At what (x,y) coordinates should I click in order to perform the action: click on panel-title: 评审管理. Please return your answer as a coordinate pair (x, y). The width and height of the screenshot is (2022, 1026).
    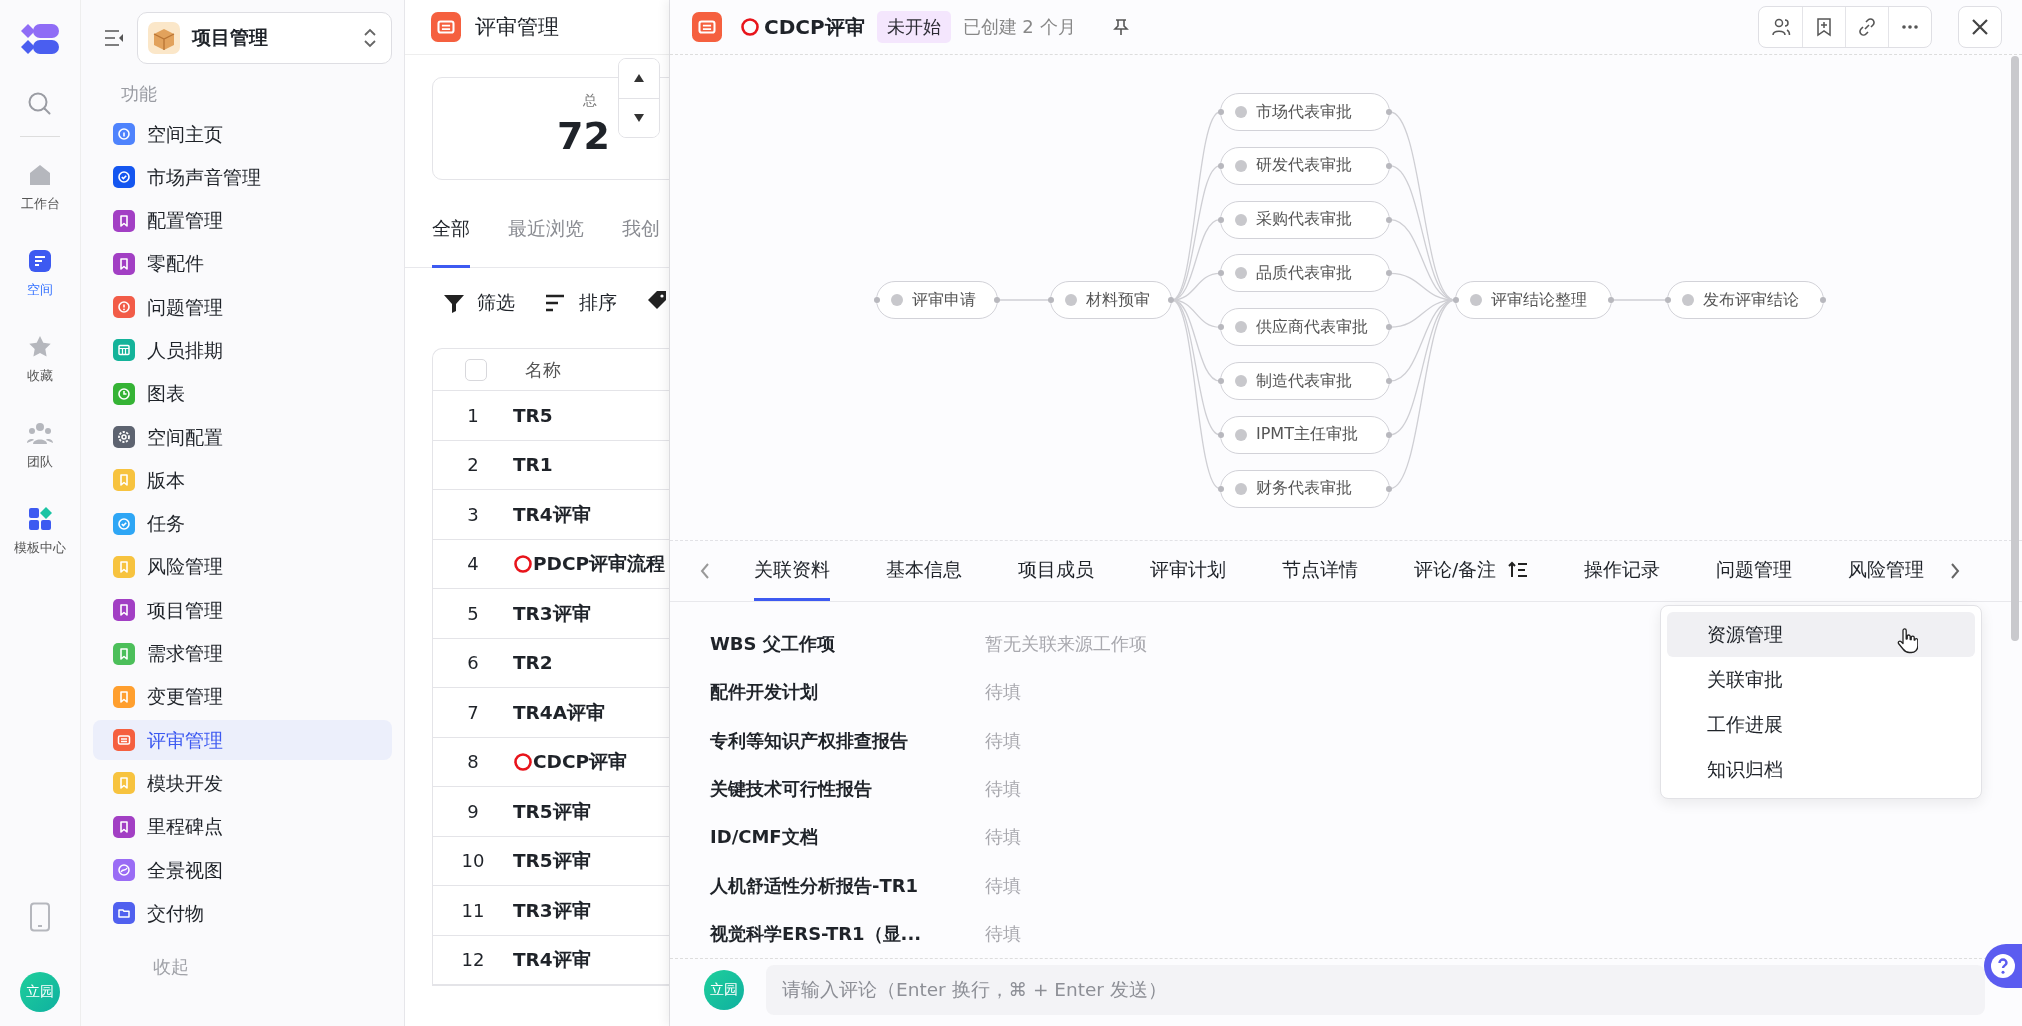
    Looking at the image, I should click on (517, 27).